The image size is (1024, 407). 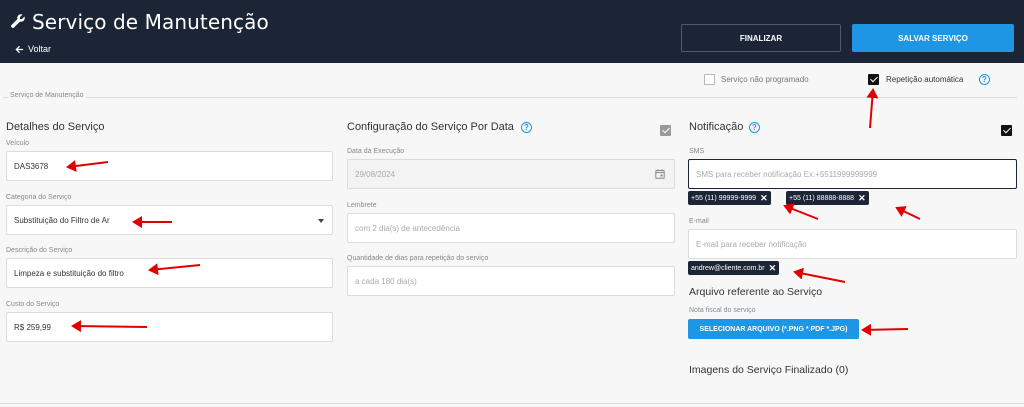 What do you see at coordinates (822, 198) in the screenshot?
I see `sms-chip-label: +55 (11) 88888-8888` at bounding box center [822, 198].